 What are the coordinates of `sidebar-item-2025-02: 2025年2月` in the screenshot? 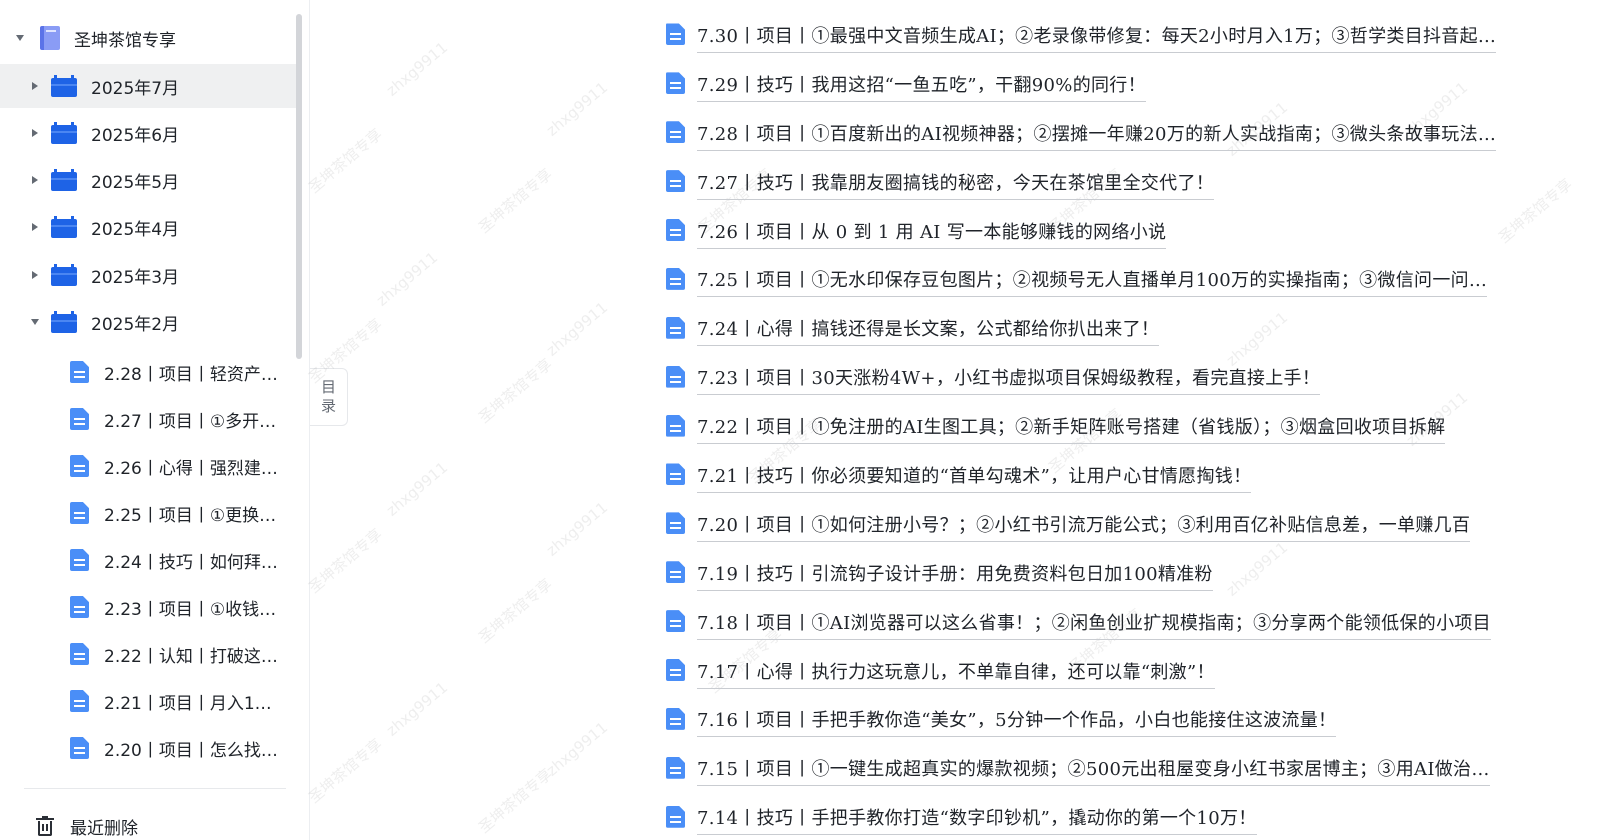 It's located at (150, 322).